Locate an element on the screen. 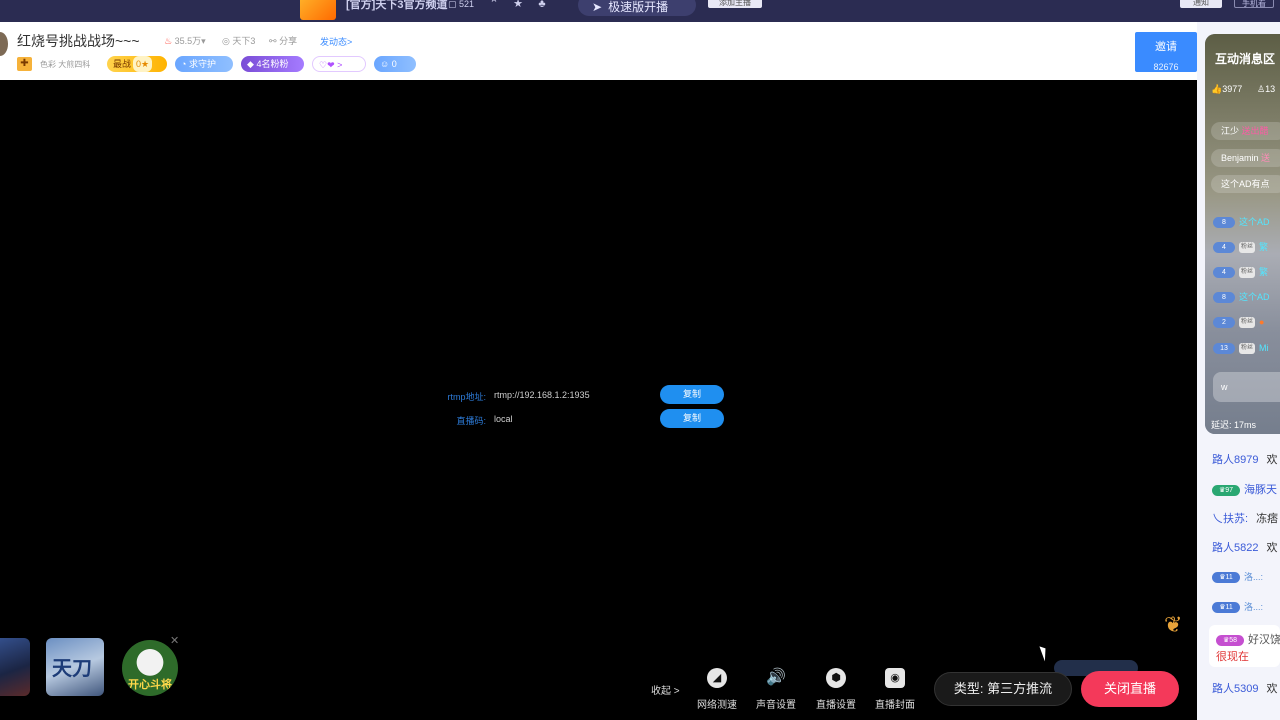 The height and width of the screenshot is (720, 1280). share-button: ⚯ 分享 is located at coordinates (283, 40).